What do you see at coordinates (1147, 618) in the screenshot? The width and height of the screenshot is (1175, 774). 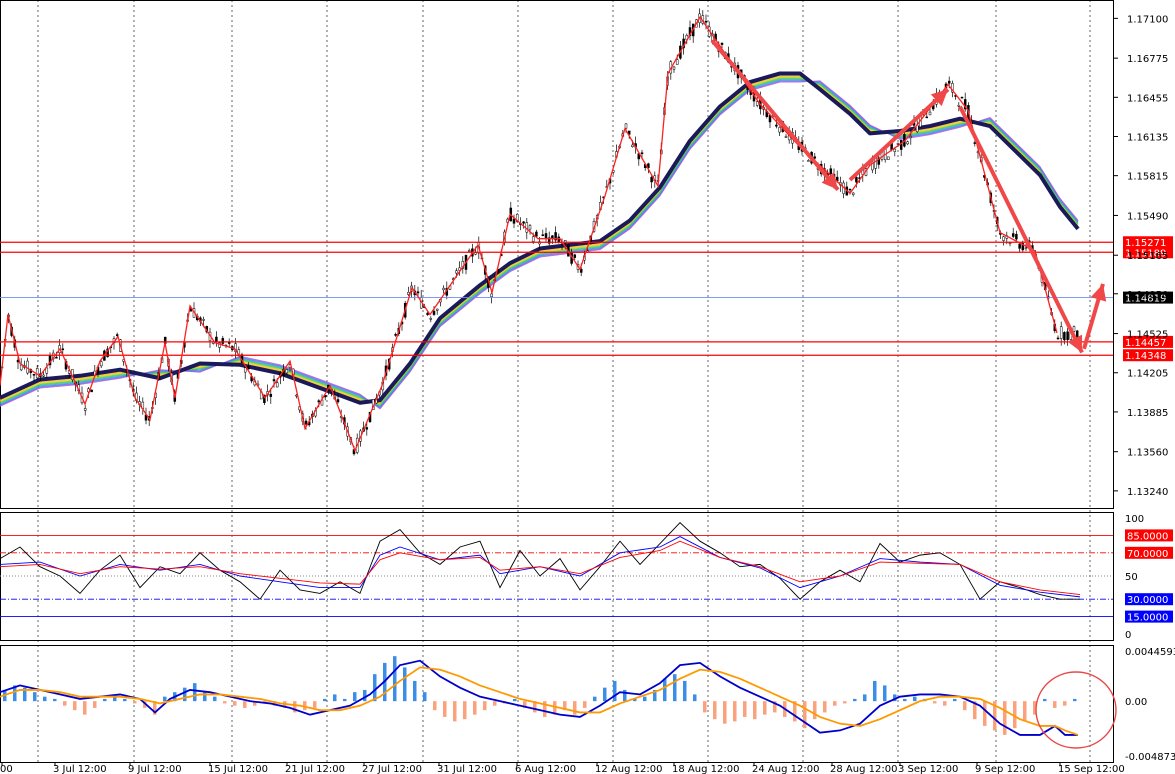 I see `osc-level-label: 15.0000` at bounding box center [1147, 618].